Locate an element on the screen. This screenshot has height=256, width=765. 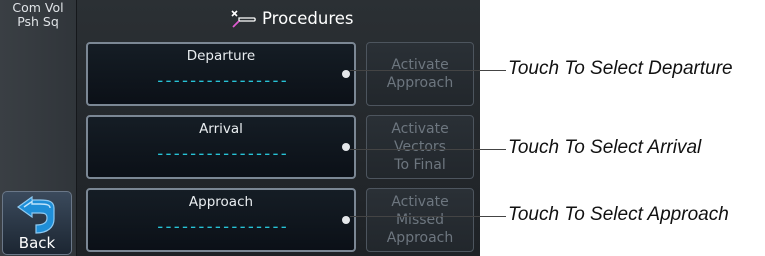
back-arrow-icon is located at coordinates (35, 215).